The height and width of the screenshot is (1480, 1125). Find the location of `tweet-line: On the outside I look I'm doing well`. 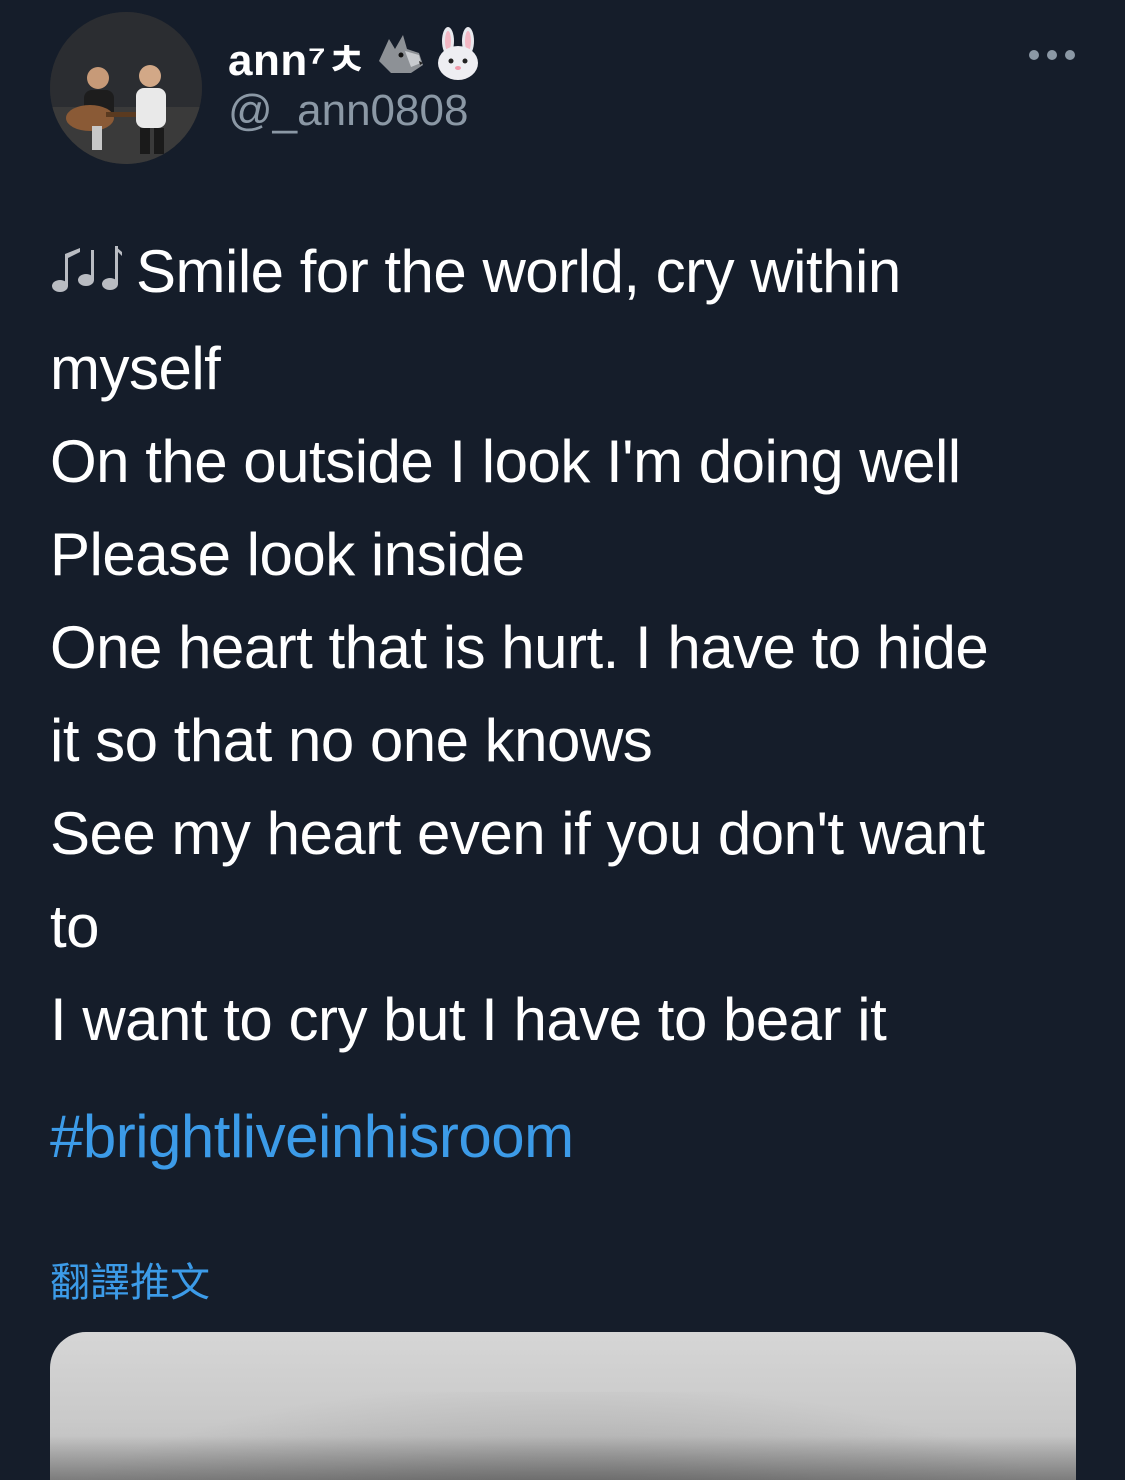

tweet-line: On the outside I look I'm doing well is located at coordinates (505, 461).